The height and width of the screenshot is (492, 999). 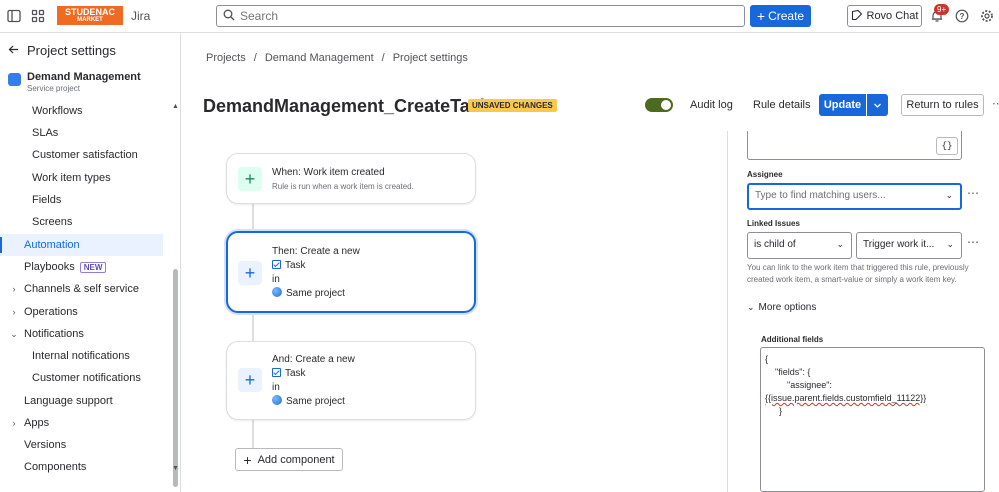 I want to click on sidebar-item-label: Customer satisfaction, so click(x=85, y=155).